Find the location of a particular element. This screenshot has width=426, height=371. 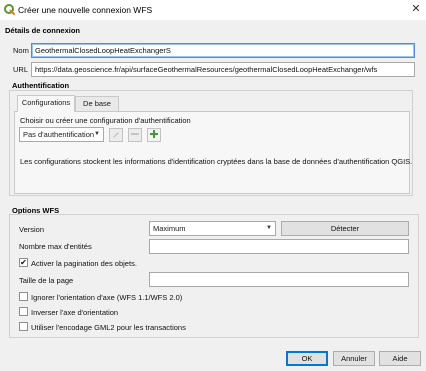

ok-button: OK is located at coordinates (307, 358).